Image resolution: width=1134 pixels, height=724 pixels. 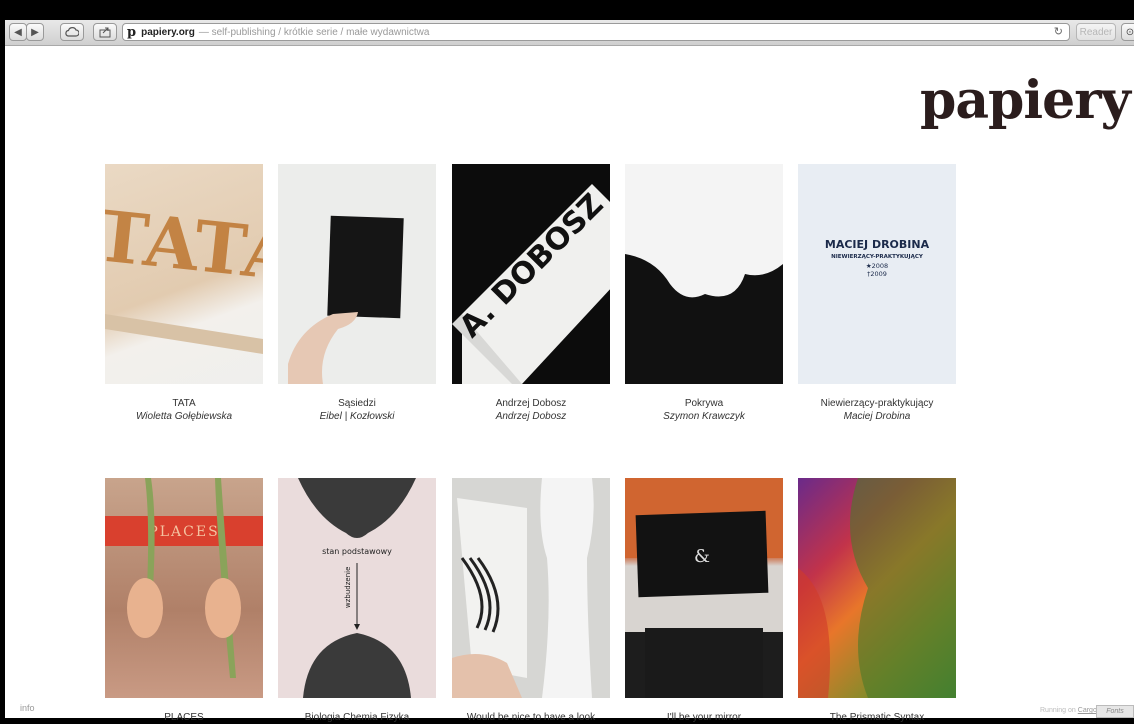 I want to click on reader-button: Reader, so click(x=1096, y=32).